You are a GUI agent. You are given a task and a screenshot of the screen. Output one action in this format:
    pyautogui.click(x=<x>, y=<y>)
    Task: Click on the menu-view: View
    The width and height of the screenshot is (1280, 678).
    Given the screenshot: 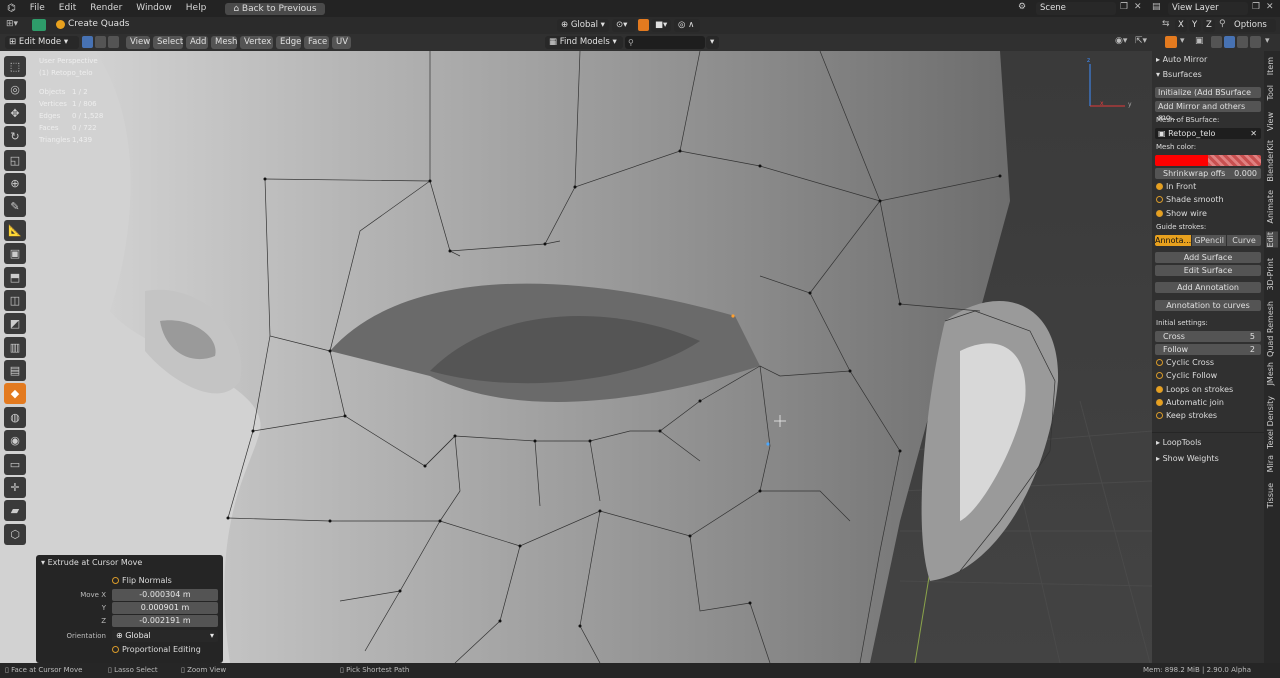 What is the action you would take?
    pyautogui.click(x=138, y=42)
    